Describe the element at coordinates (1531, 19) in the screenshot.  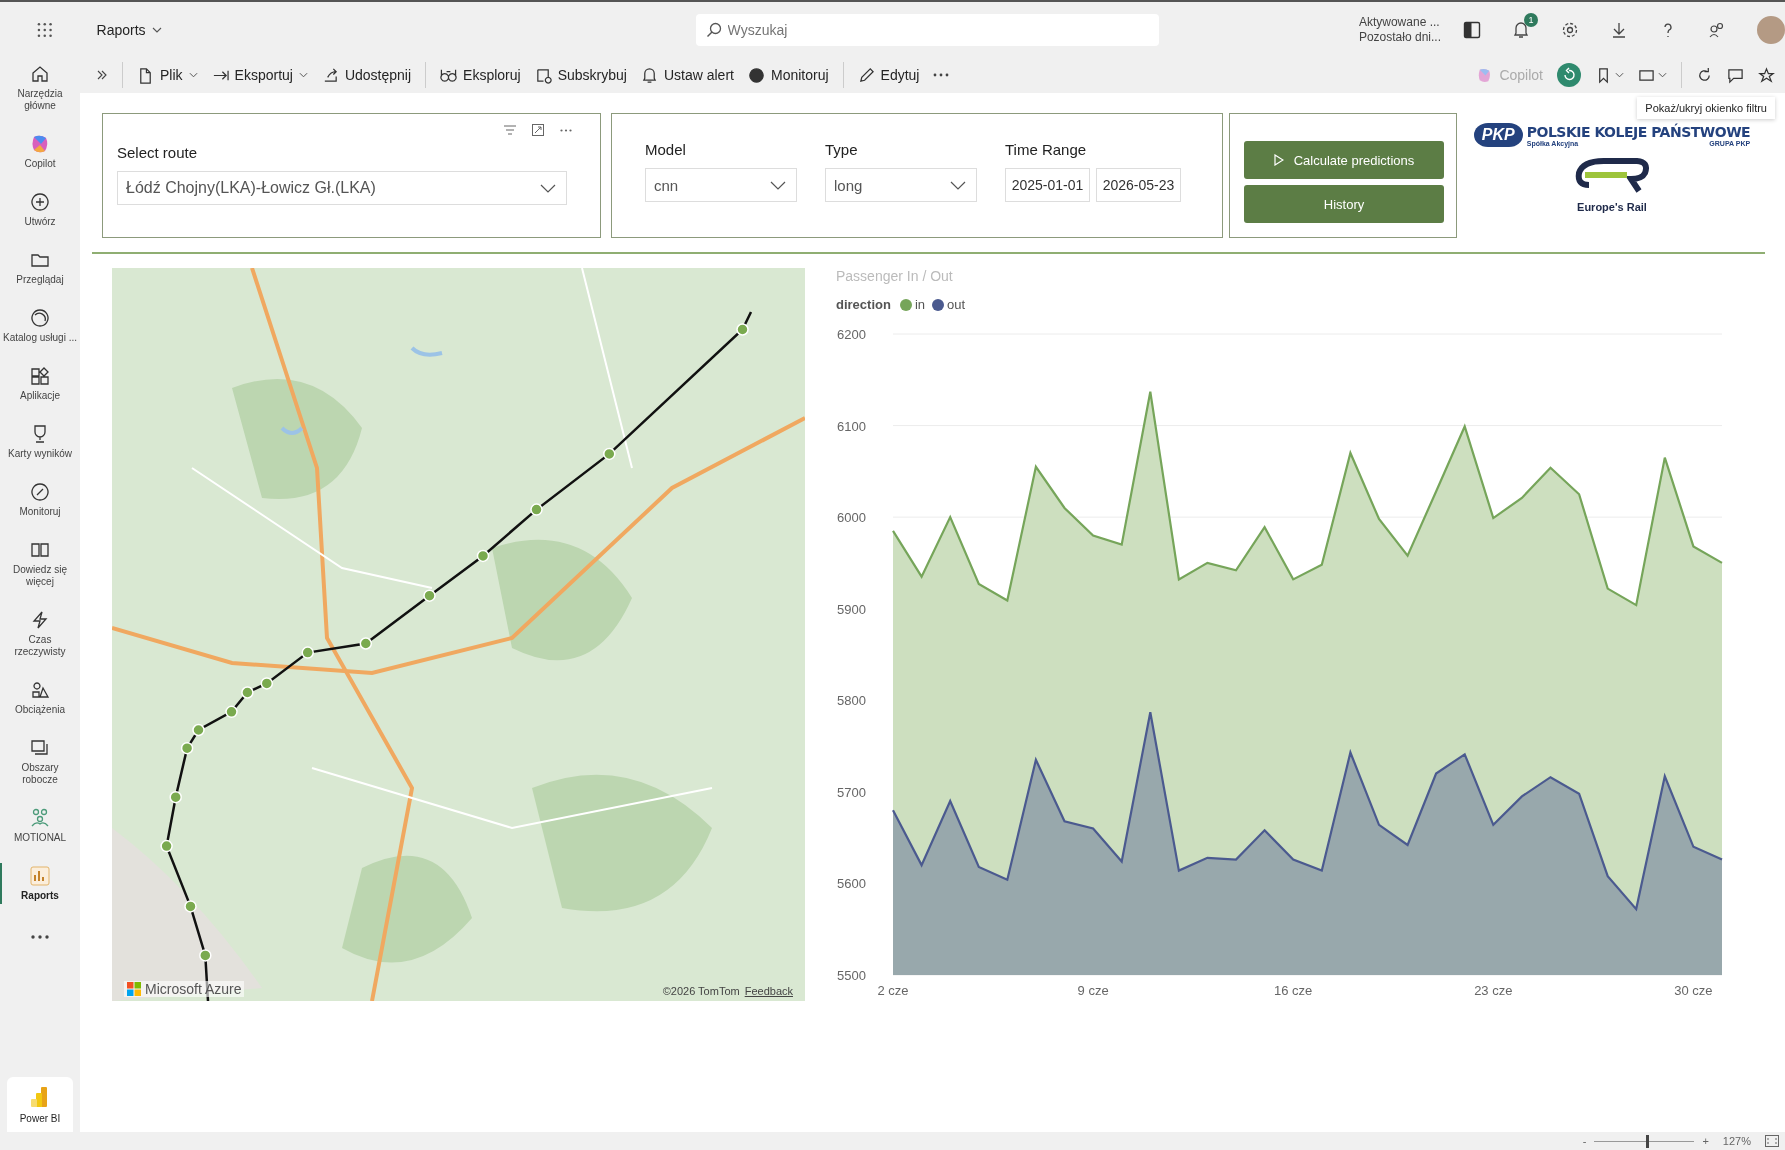
I see `notification-badge: 1` at that location.